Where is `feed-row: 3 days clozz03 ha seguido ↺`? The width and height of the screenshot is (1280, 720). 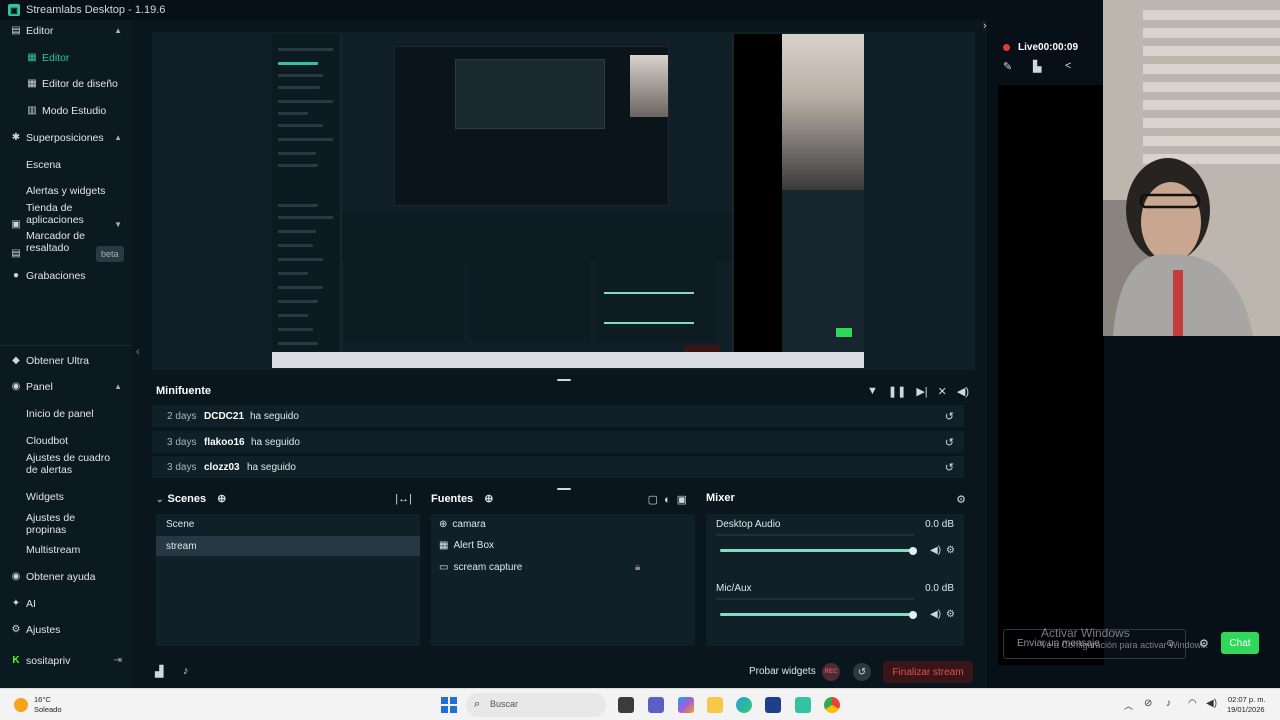
feed-row: 3 days clozz03 ha seguido ↺ is located at coordinates (558, 467).